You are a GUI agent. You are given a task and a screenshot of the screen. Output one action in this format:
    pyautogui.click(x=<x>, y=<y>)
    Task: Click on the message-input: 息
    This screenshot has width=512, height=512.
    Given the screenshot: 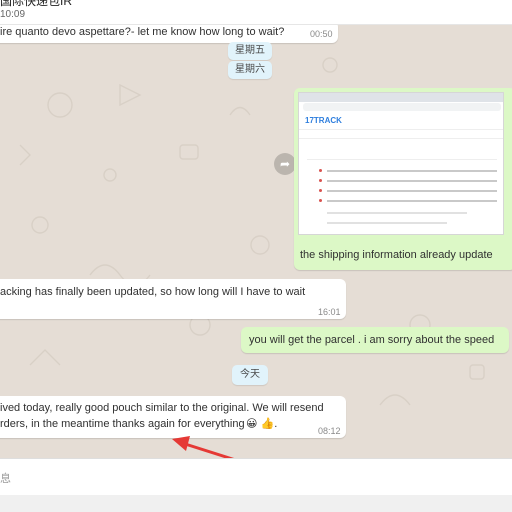 What is the action you would take?
    pyautogui.click(x=256, y=477)
    